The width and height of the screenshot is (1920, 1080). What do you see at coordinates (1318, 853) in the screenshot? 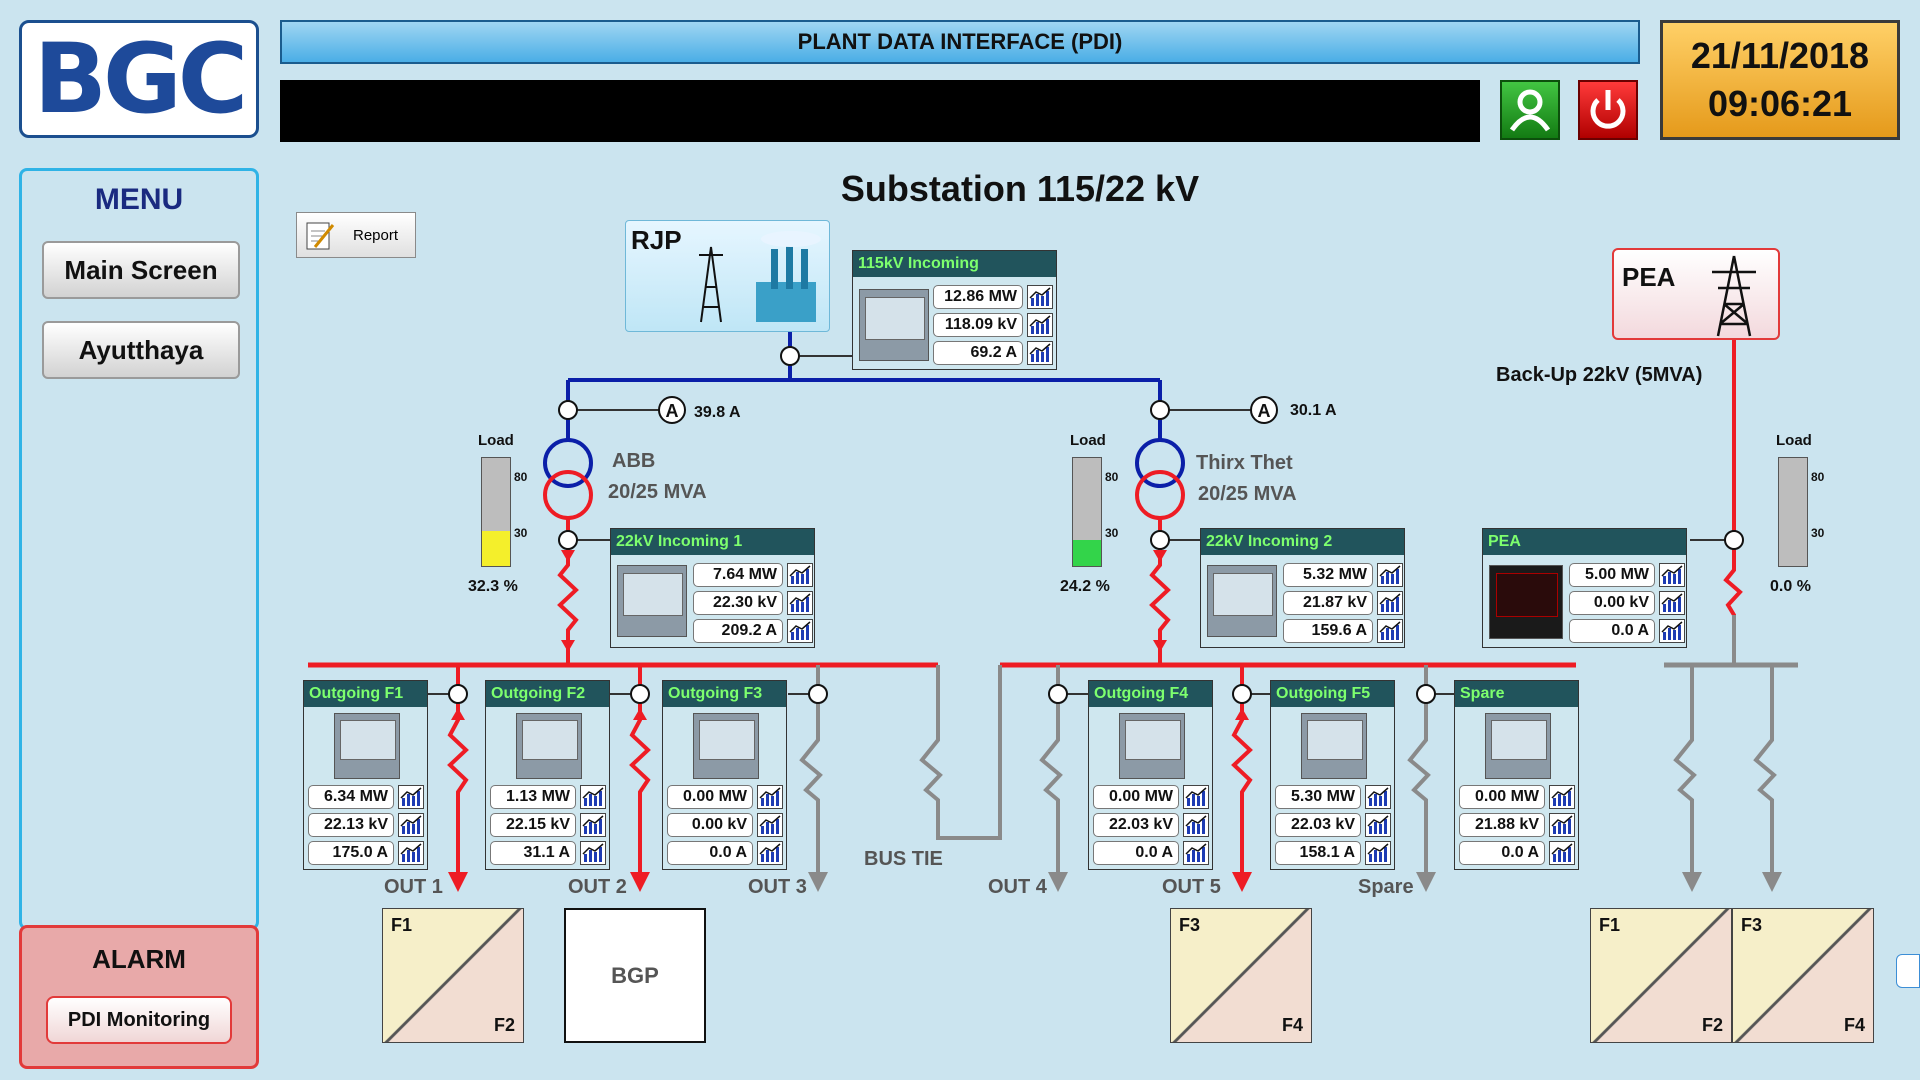
I see `meter-a: 158.1 A` at bounding box center [1318, 853].